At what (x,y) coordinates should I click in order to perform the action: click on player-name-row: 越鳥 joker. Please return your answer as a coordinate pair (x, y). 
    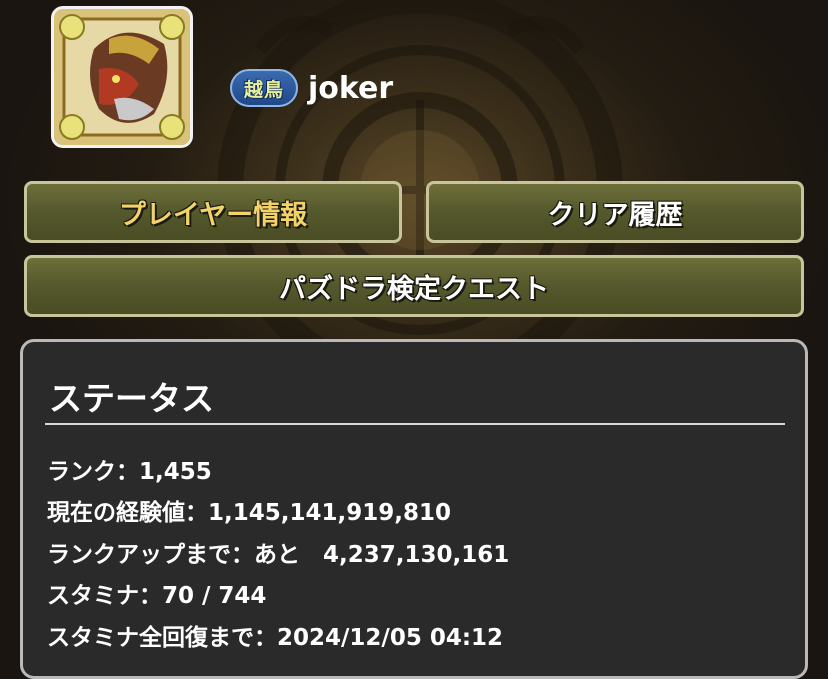
    Looking at the image, I should click on (311, 88).